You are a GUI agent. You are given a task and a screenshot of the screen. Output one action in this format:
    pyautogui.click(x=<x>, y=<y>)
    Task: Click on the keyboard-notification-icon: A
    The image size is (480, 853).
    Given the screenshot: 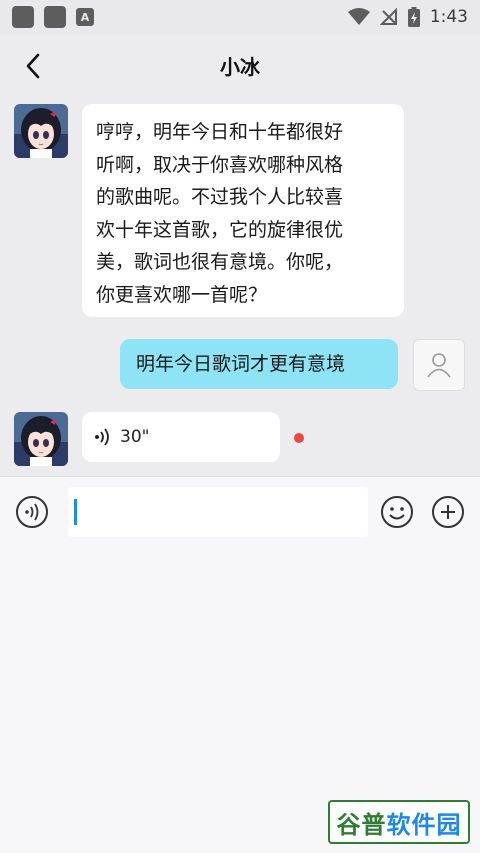 What is the action you would take?
    pyautogui.click(x=85, y=17)
    